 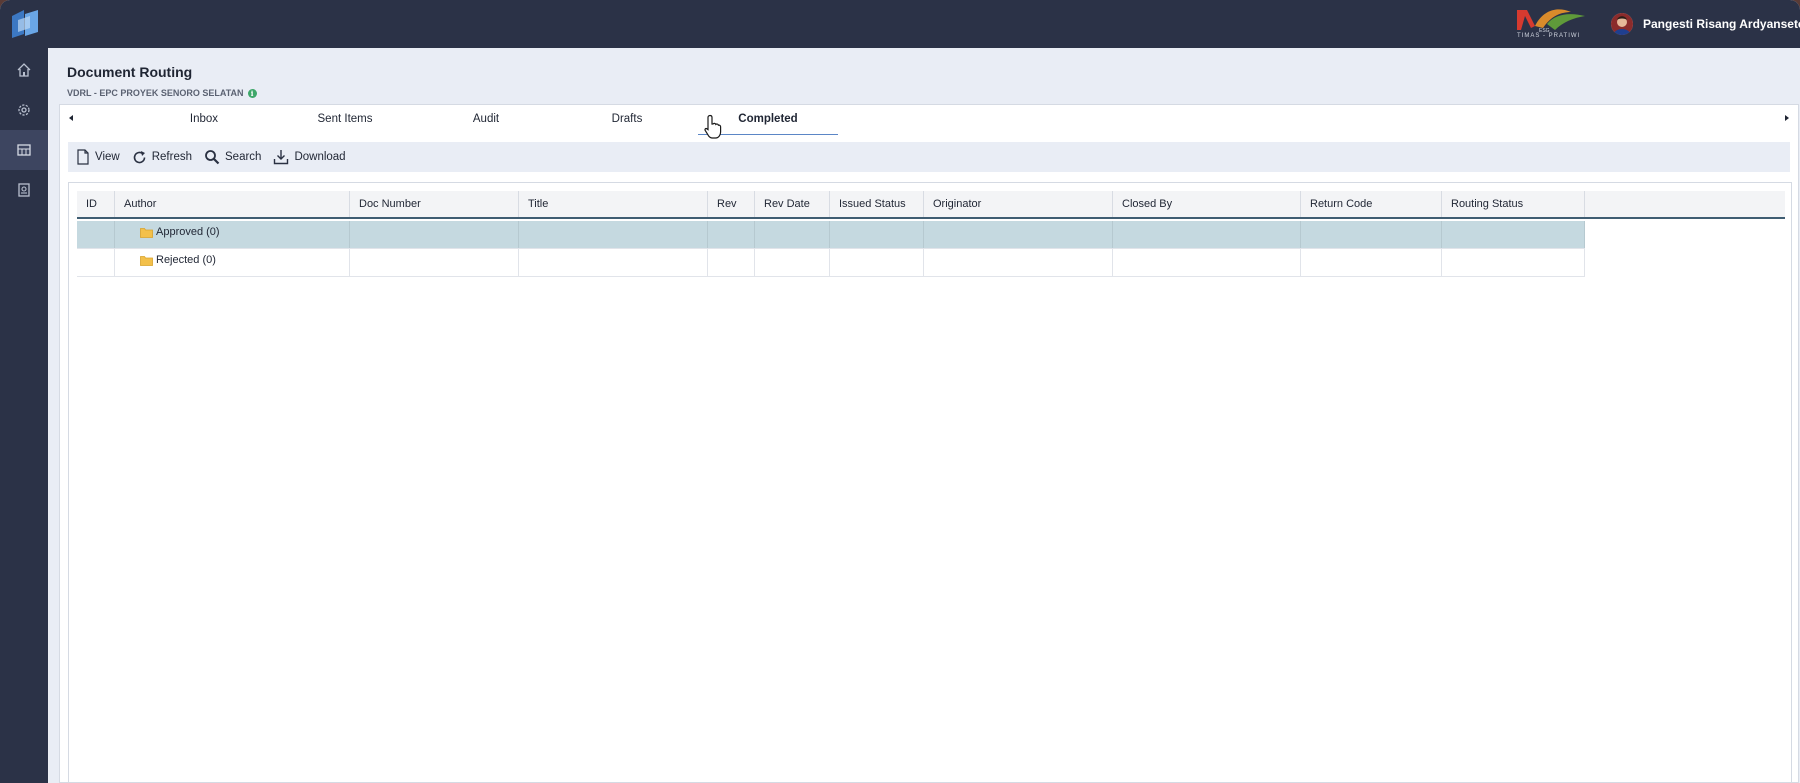 I want to click on sidebar-item-settings, so click(x=24, y=110).